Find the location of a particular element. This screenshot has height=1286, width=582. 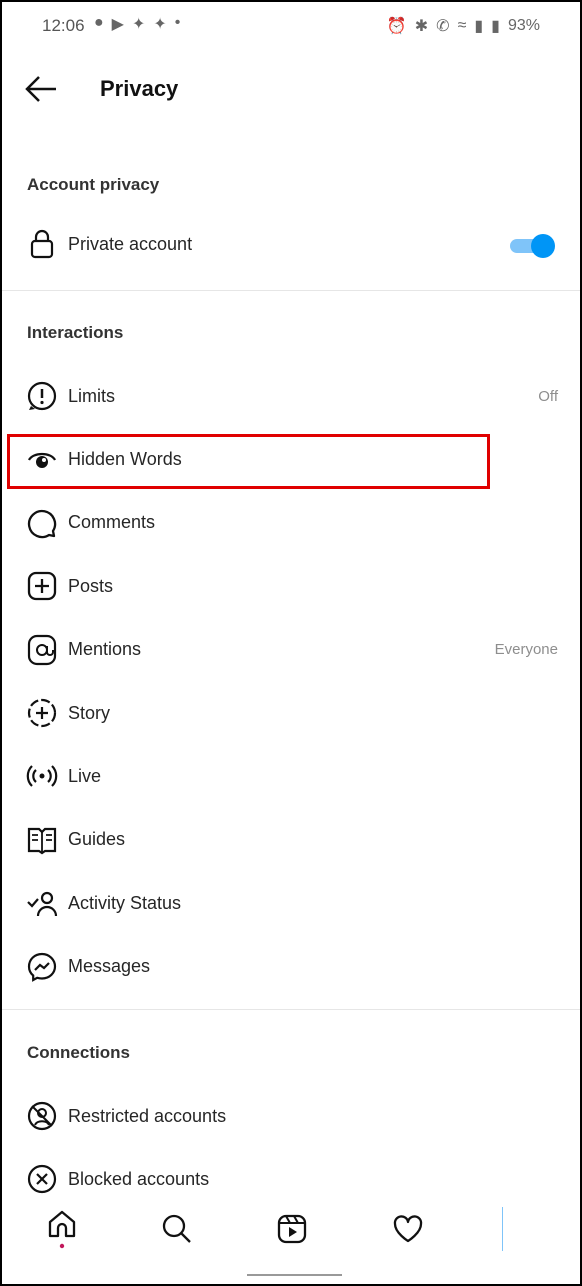

private-account-label: Private account is located at coordinates (130, 243).